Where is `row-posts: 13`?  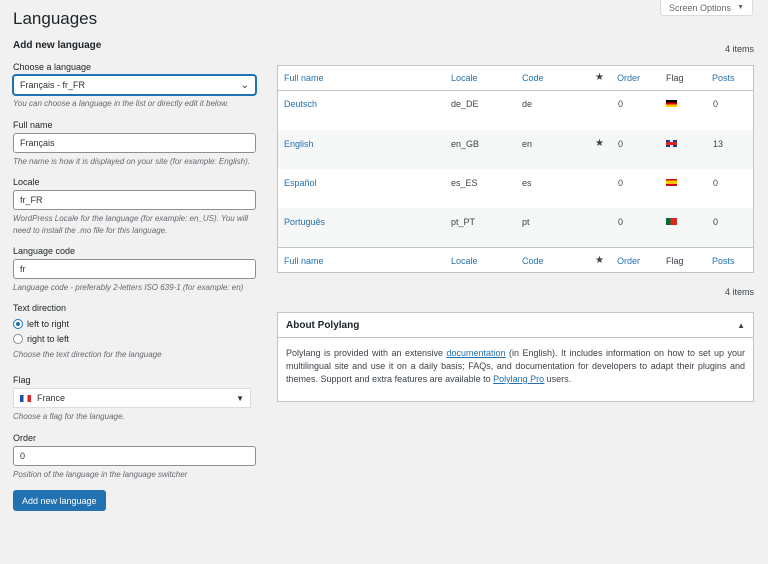 row-posts: 13 is located at coordinates (718, 144).